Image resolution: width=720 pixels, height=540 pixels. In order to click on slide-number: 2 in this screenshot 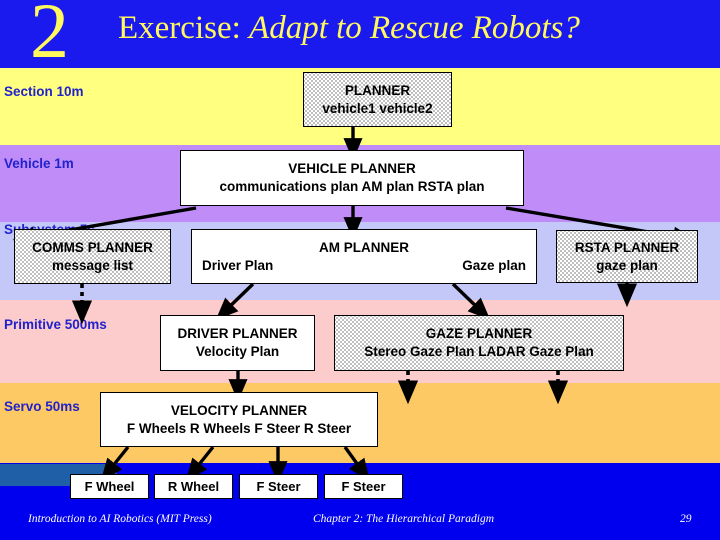, I will do `click(49, 37)`.